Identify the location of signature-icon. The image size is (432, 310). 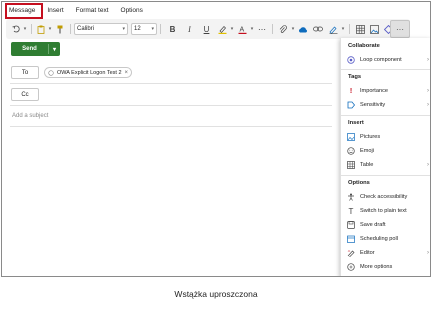
(333, 29).